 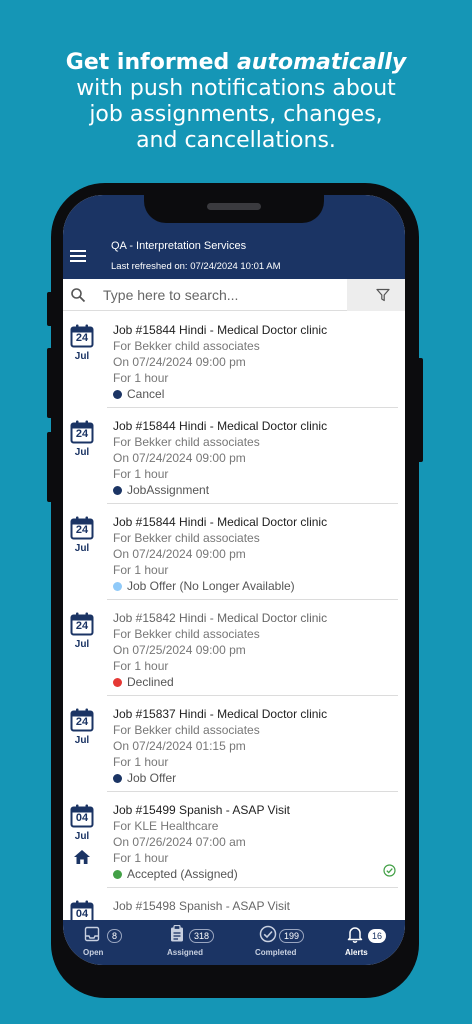 I want to click on filter-button, so click(x=376, y=295).